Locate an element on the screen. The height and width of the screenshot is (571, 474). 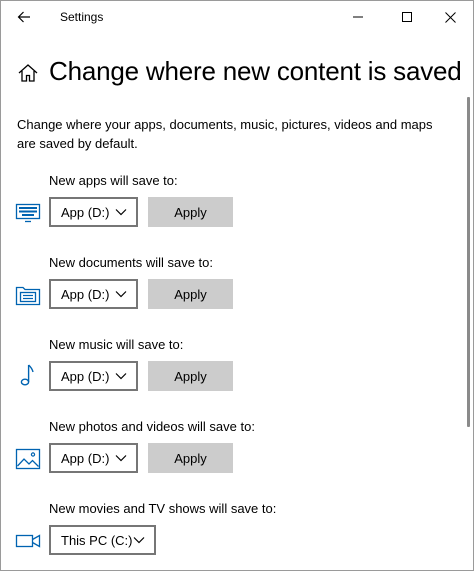
arrow-left-icon is located at coordinates (23, 17).